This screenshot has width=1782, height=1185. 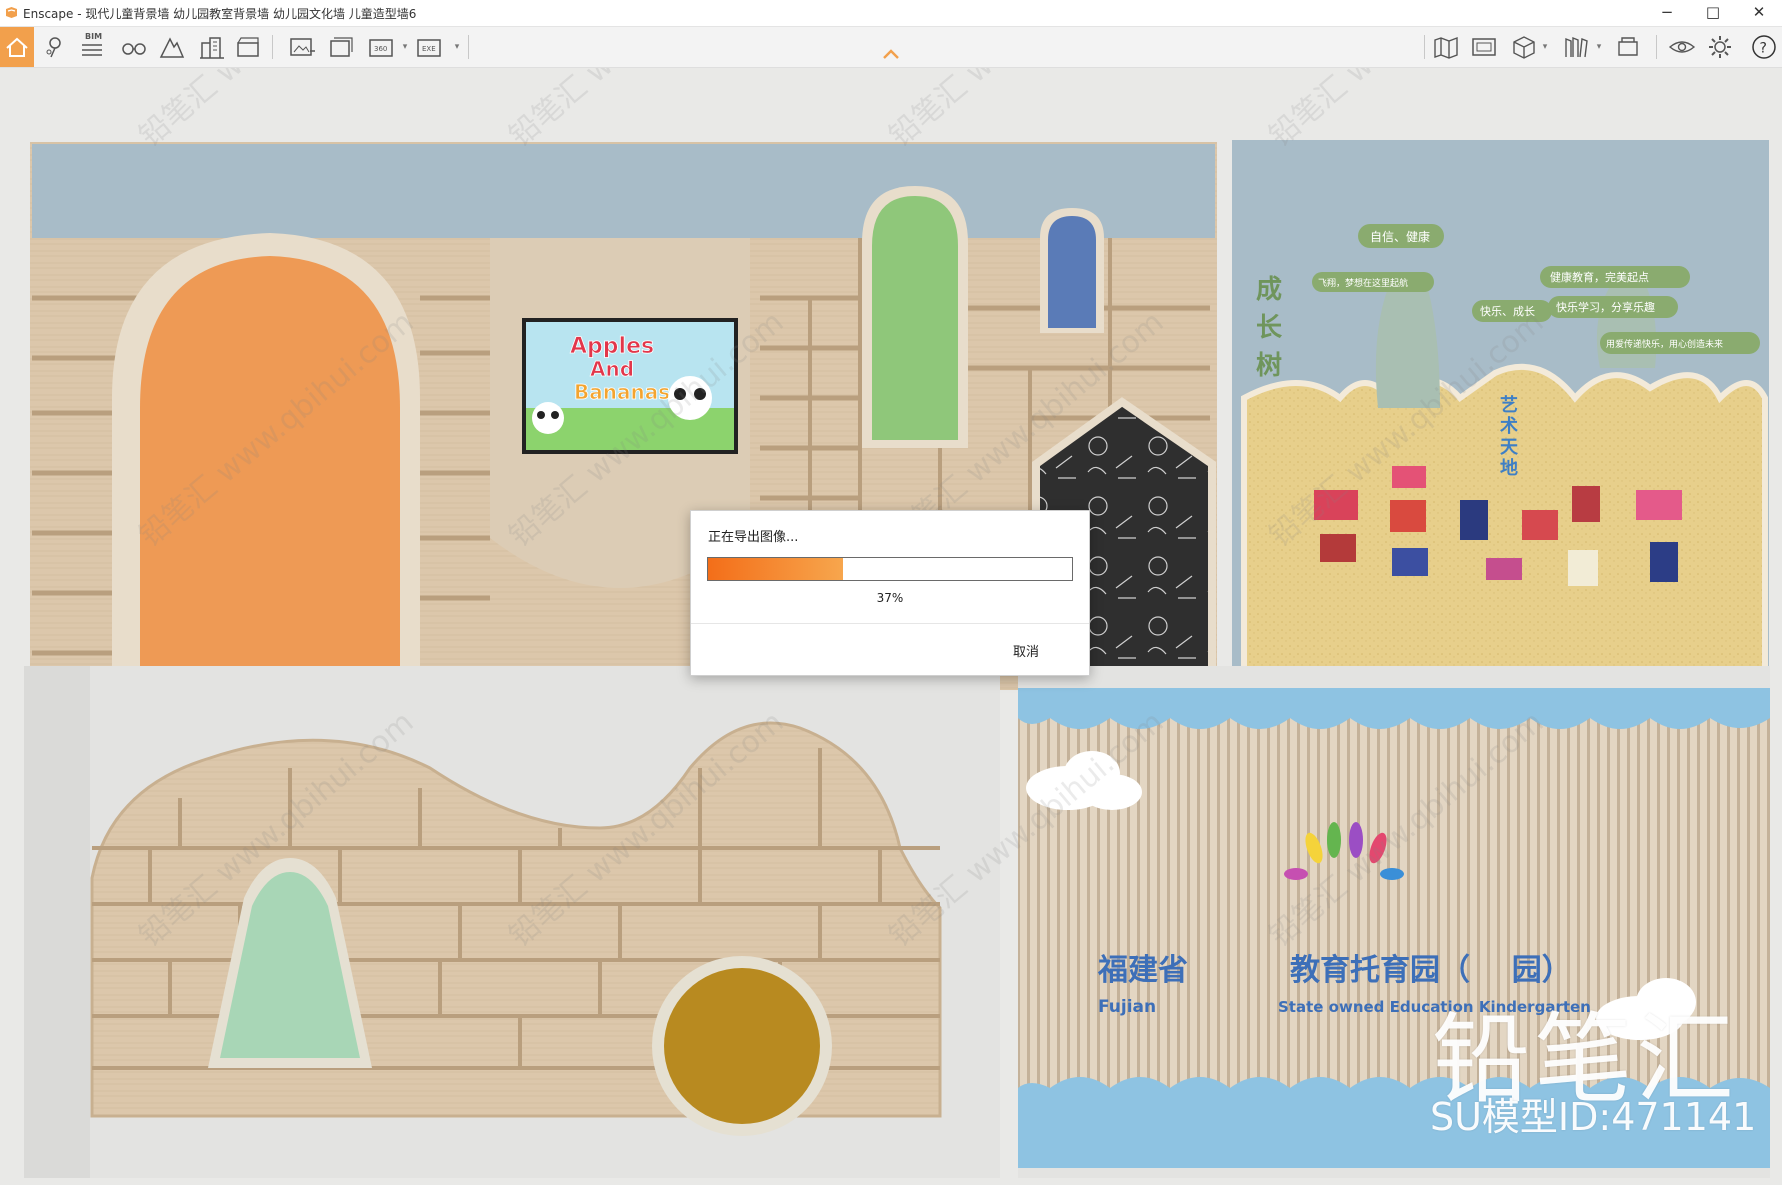 I want to click on export-image-icon, so click(x=302, y=47).